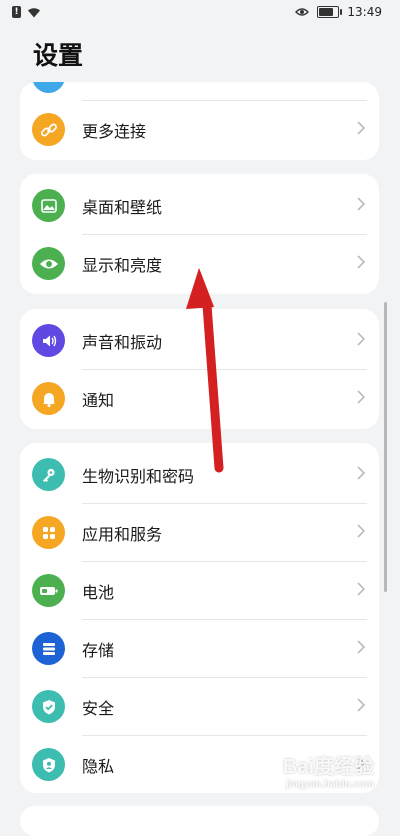 Image resolution: width=400 pixels, height=836 pixels. What do you see at coordinates (48, 590) in the screenshot?
I see `battery-icon` at bounding box center [48, 590].